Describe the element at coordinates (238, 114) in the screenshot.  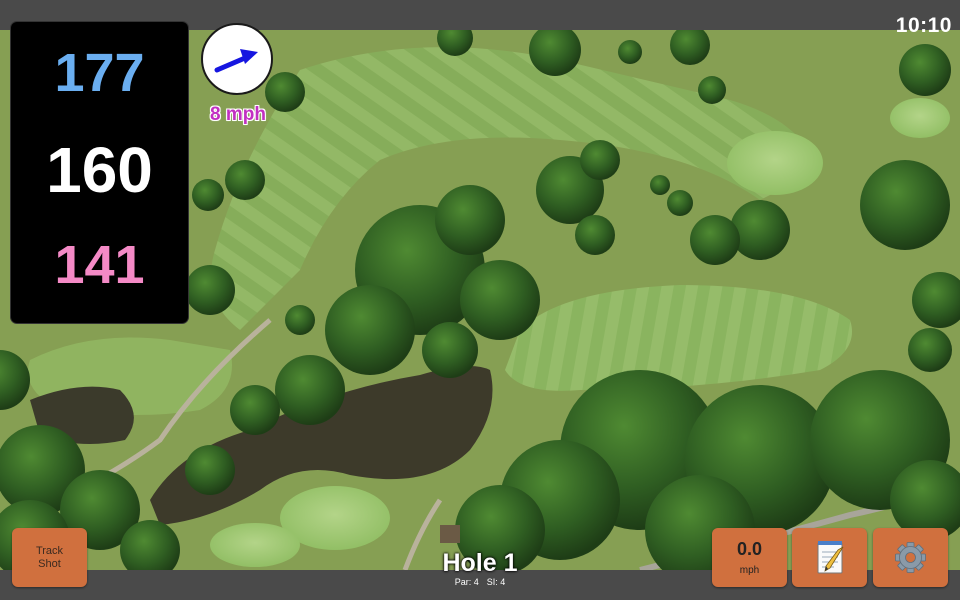
I see `wind-speed-label: 8 mph` at that location.